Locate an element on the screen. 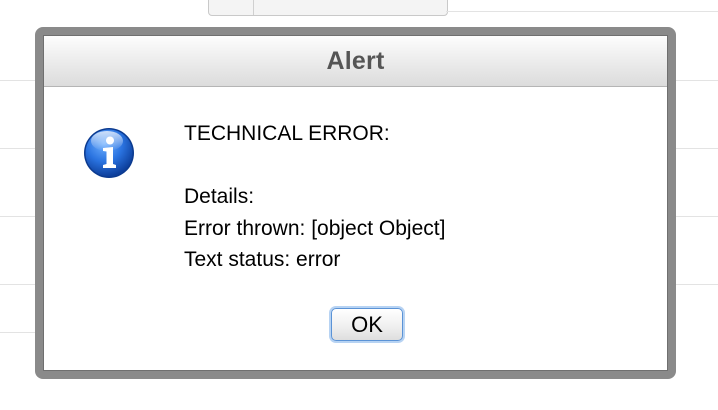  background-control is located at coordinates (328, 8).